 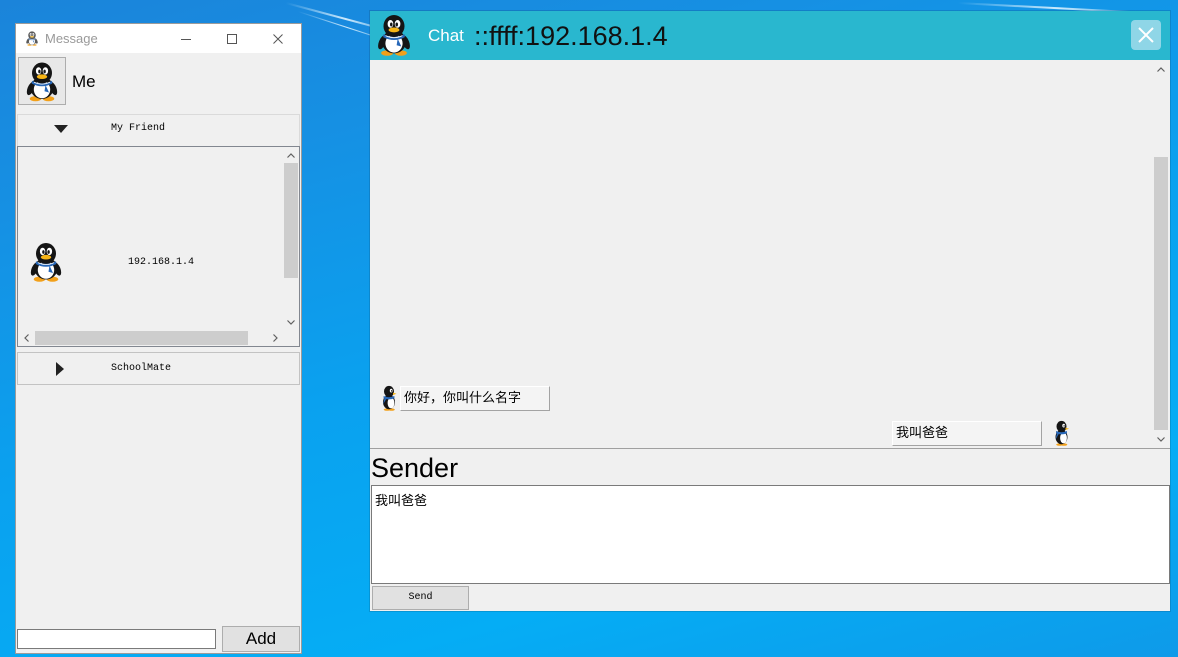 I want to click on my-avatar-button, so click(x=42, y=81).